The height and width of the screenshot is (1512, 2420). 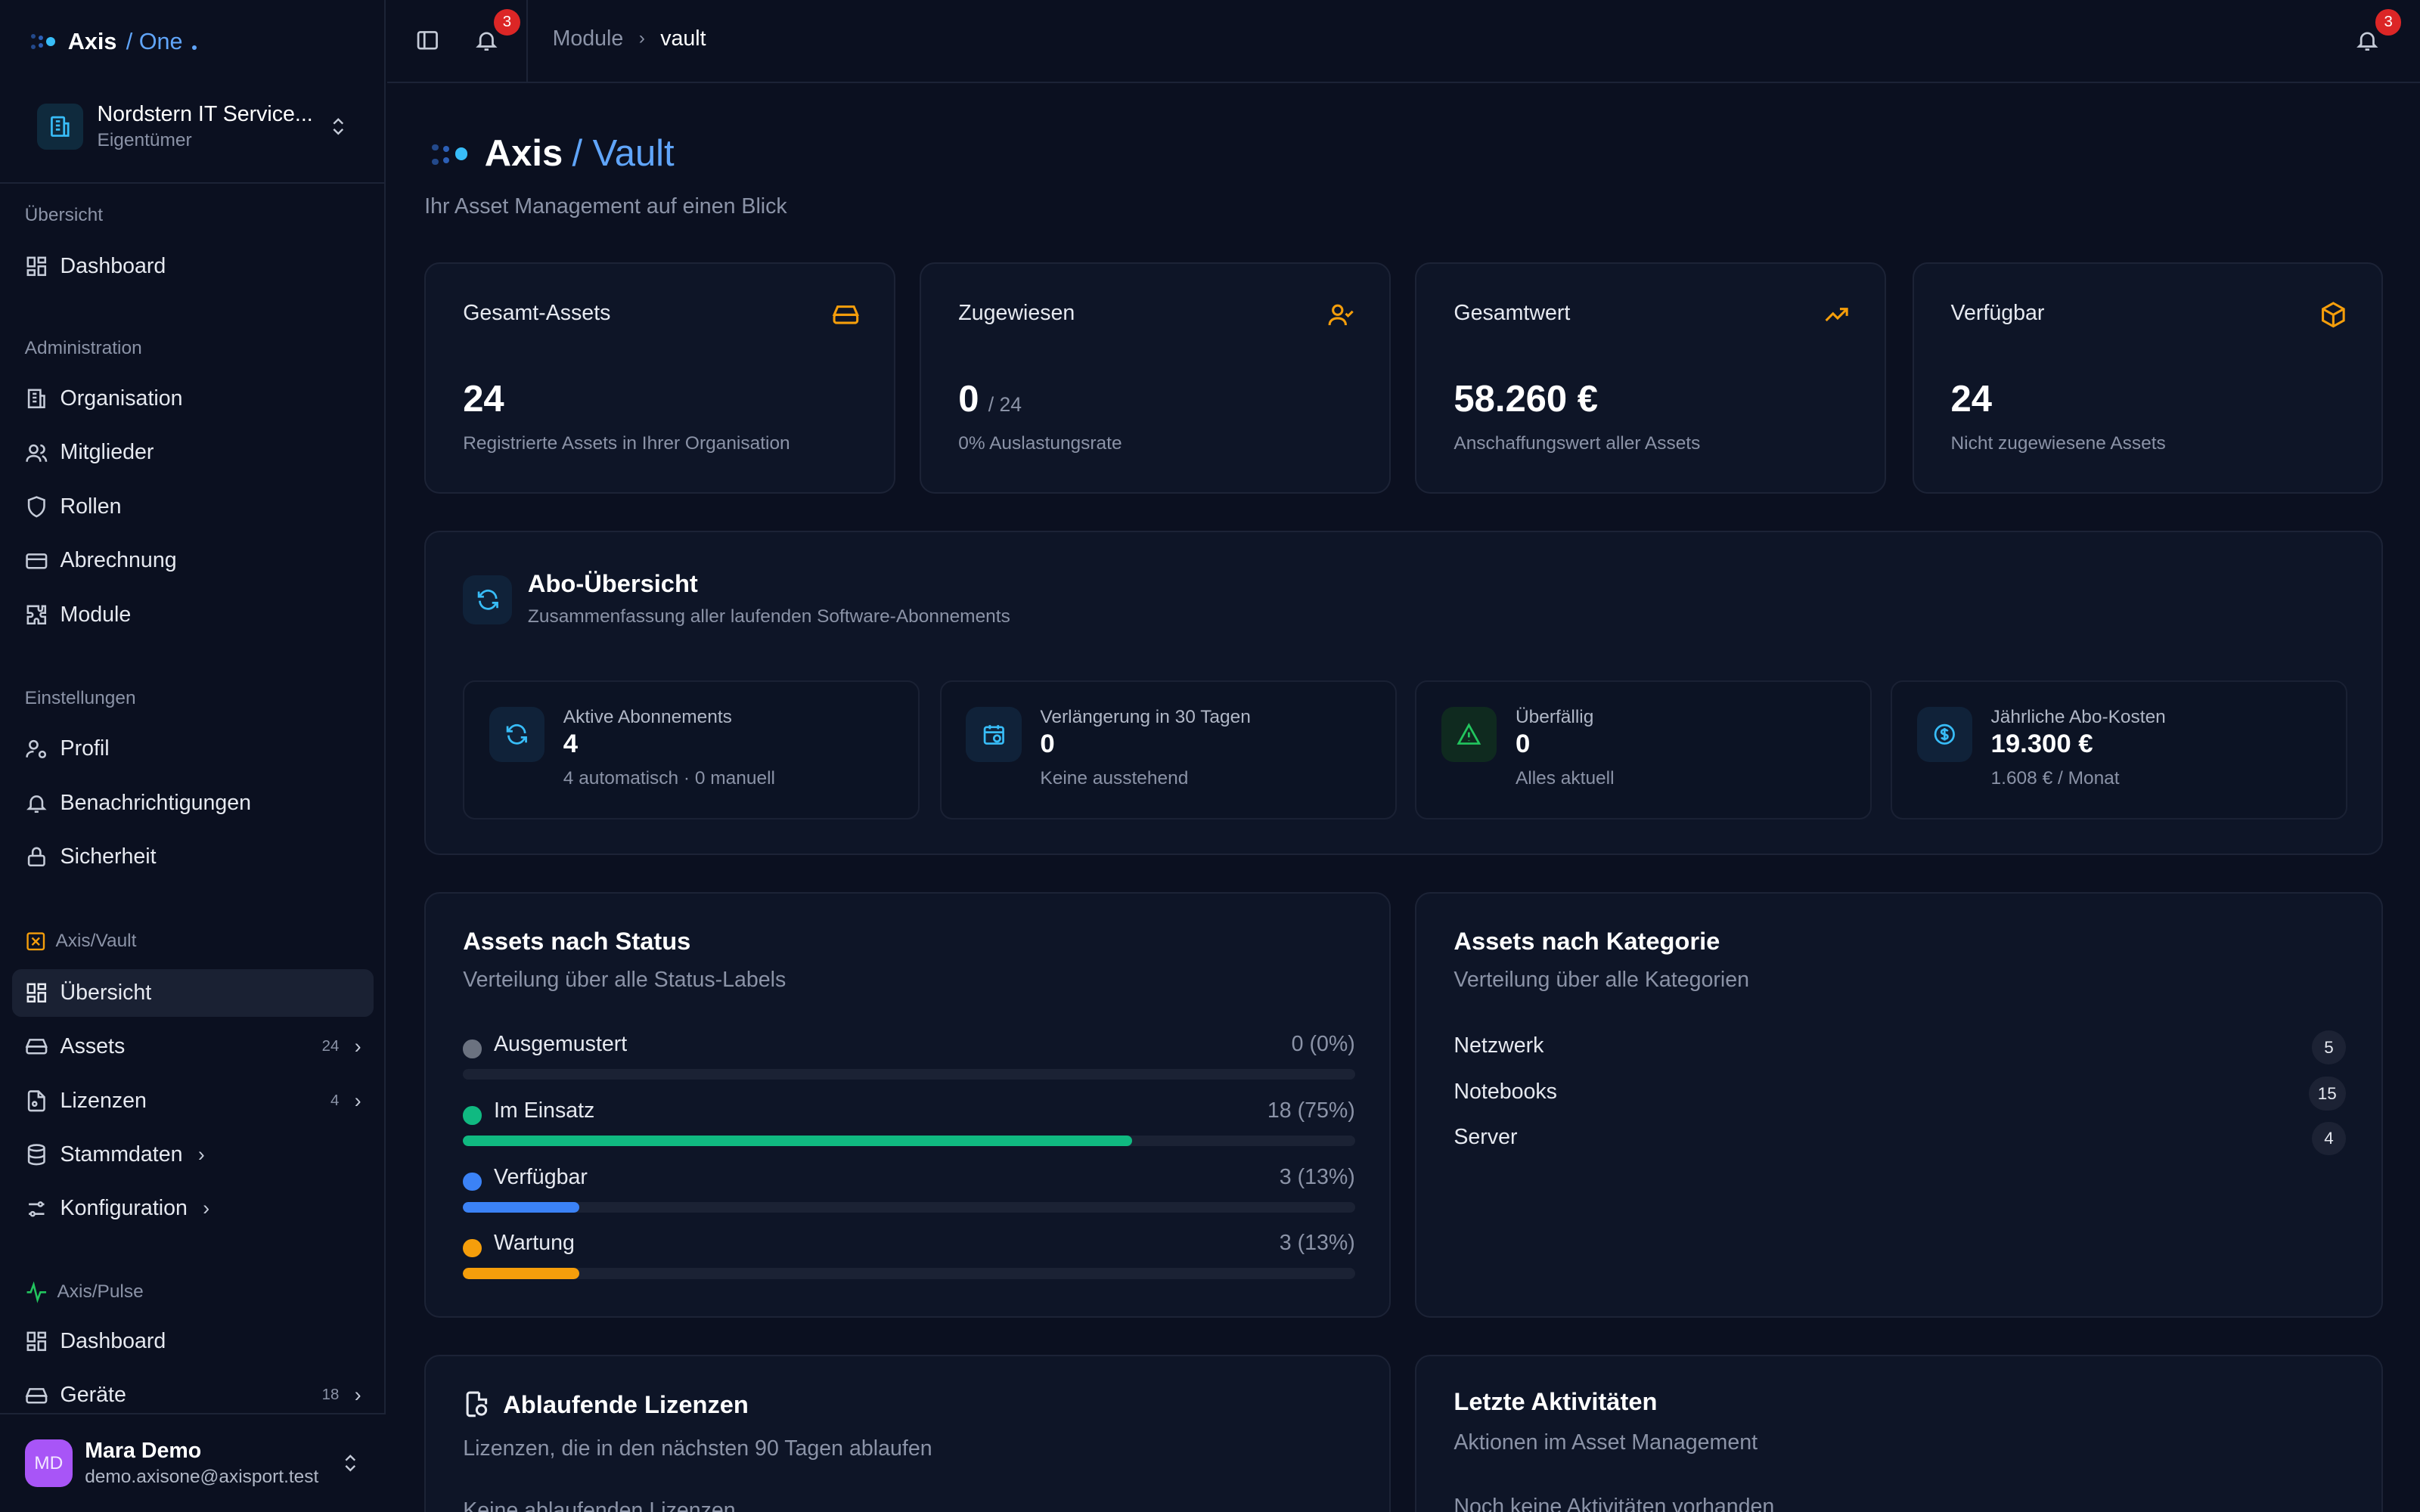 What do you see at coordinates (477, 1404) in the screenshot?
I see `file-clock-icon` at bounding box center [477, 1404].